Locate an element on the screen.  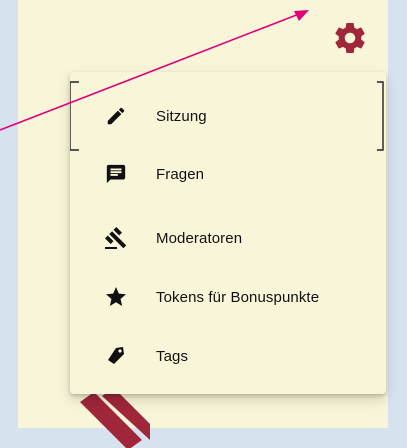
settings-button is located at coordinates (350, 38).